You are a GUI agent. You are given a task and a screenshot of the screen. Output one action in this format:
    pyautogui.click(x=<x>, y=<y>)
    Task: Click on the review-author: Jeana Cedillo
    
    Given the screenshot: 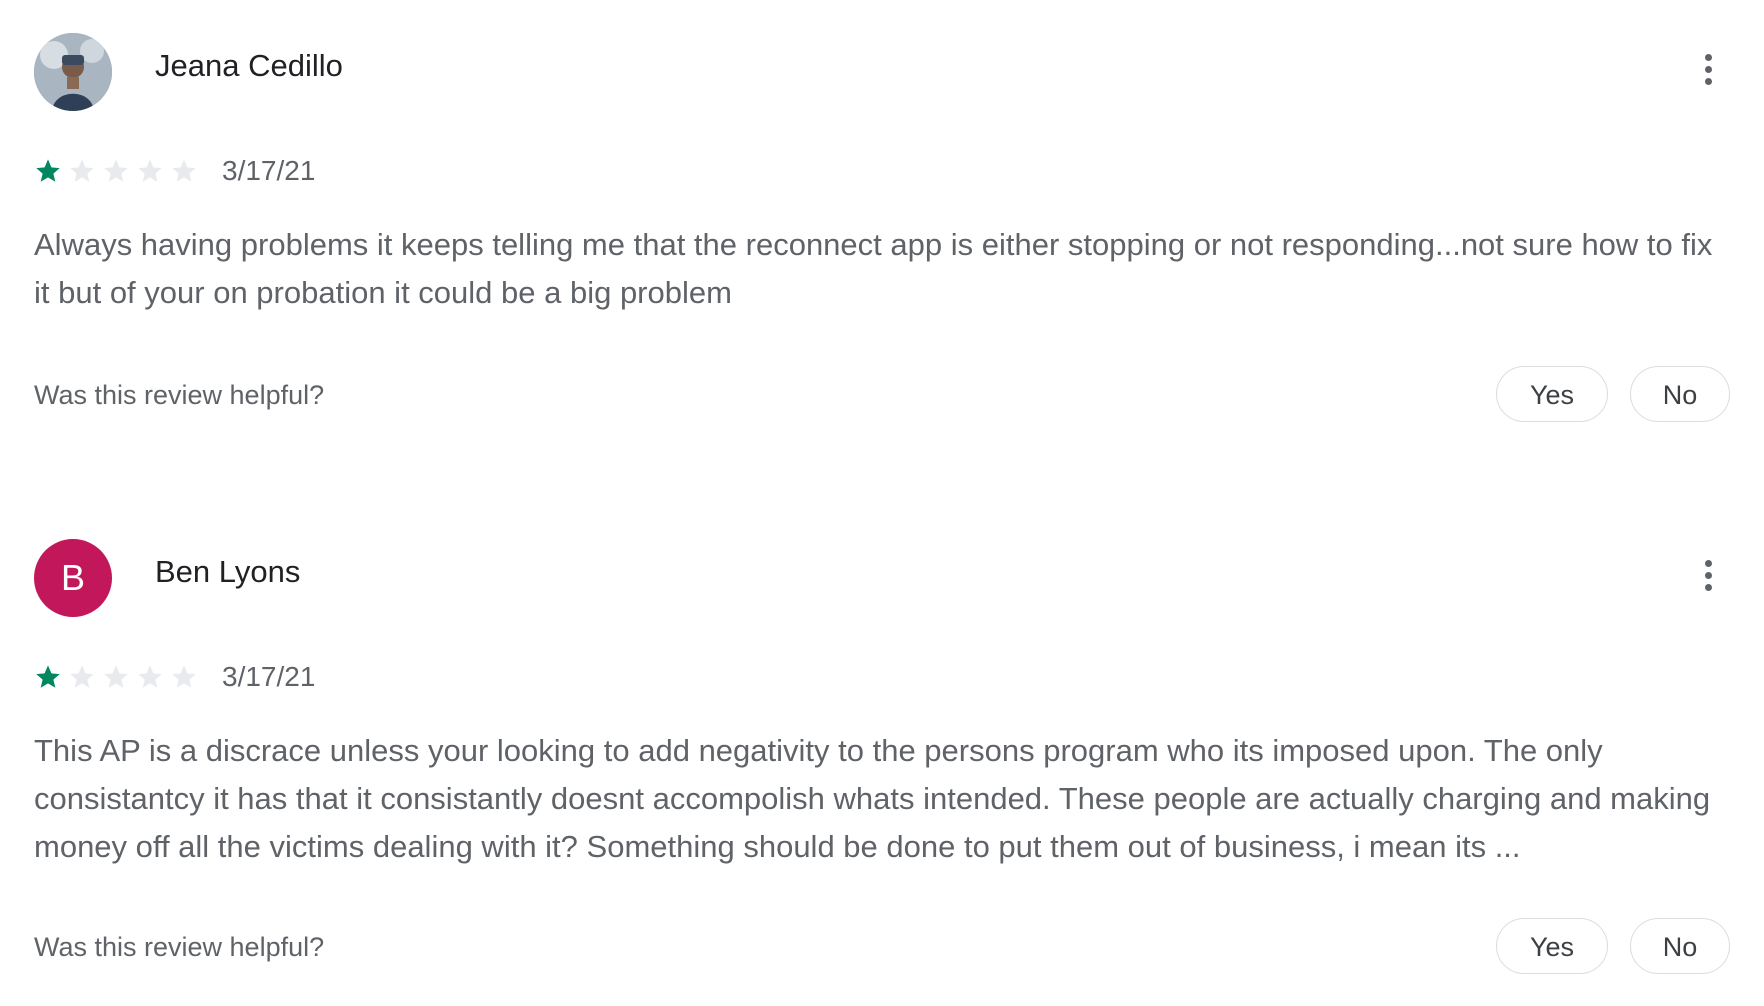 What is the action you would take?
    pyautogui.click(x=249, y=65)
    